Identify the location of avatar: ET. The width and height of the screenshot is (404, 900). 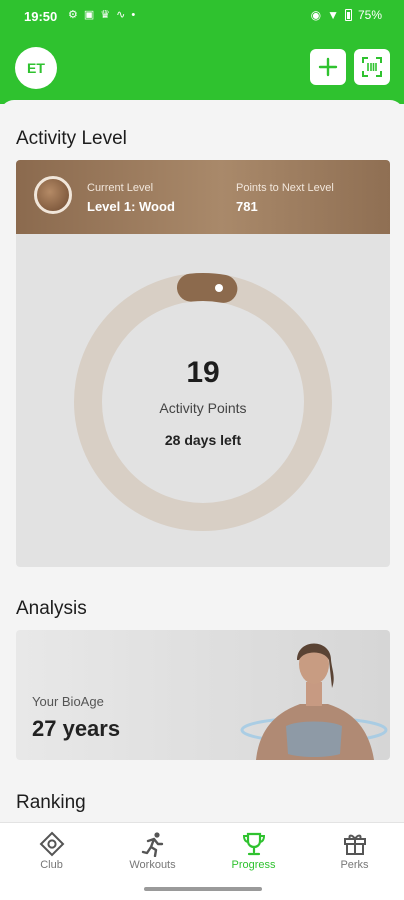
(36, 68).